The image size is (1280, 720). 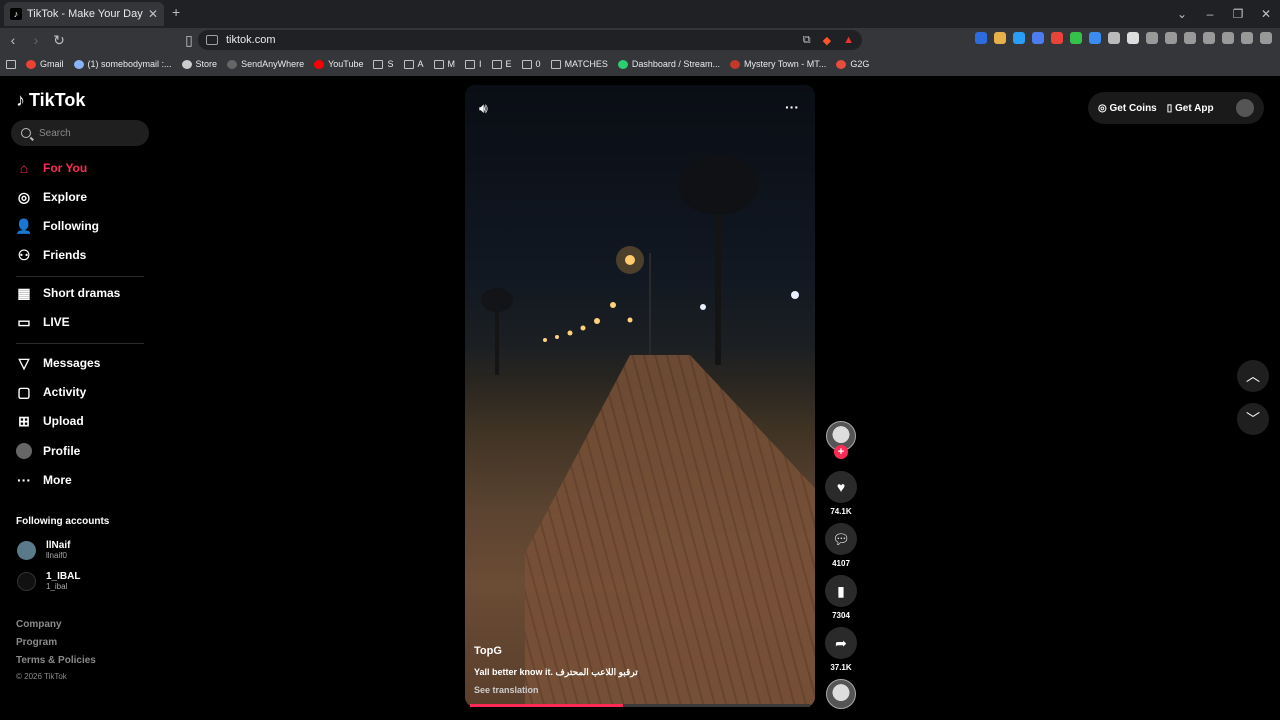 What do you see at coordinates (189, 40) in the screenshot?
I see `bookmark-icon: ▯` at bounding box center [189, 40].